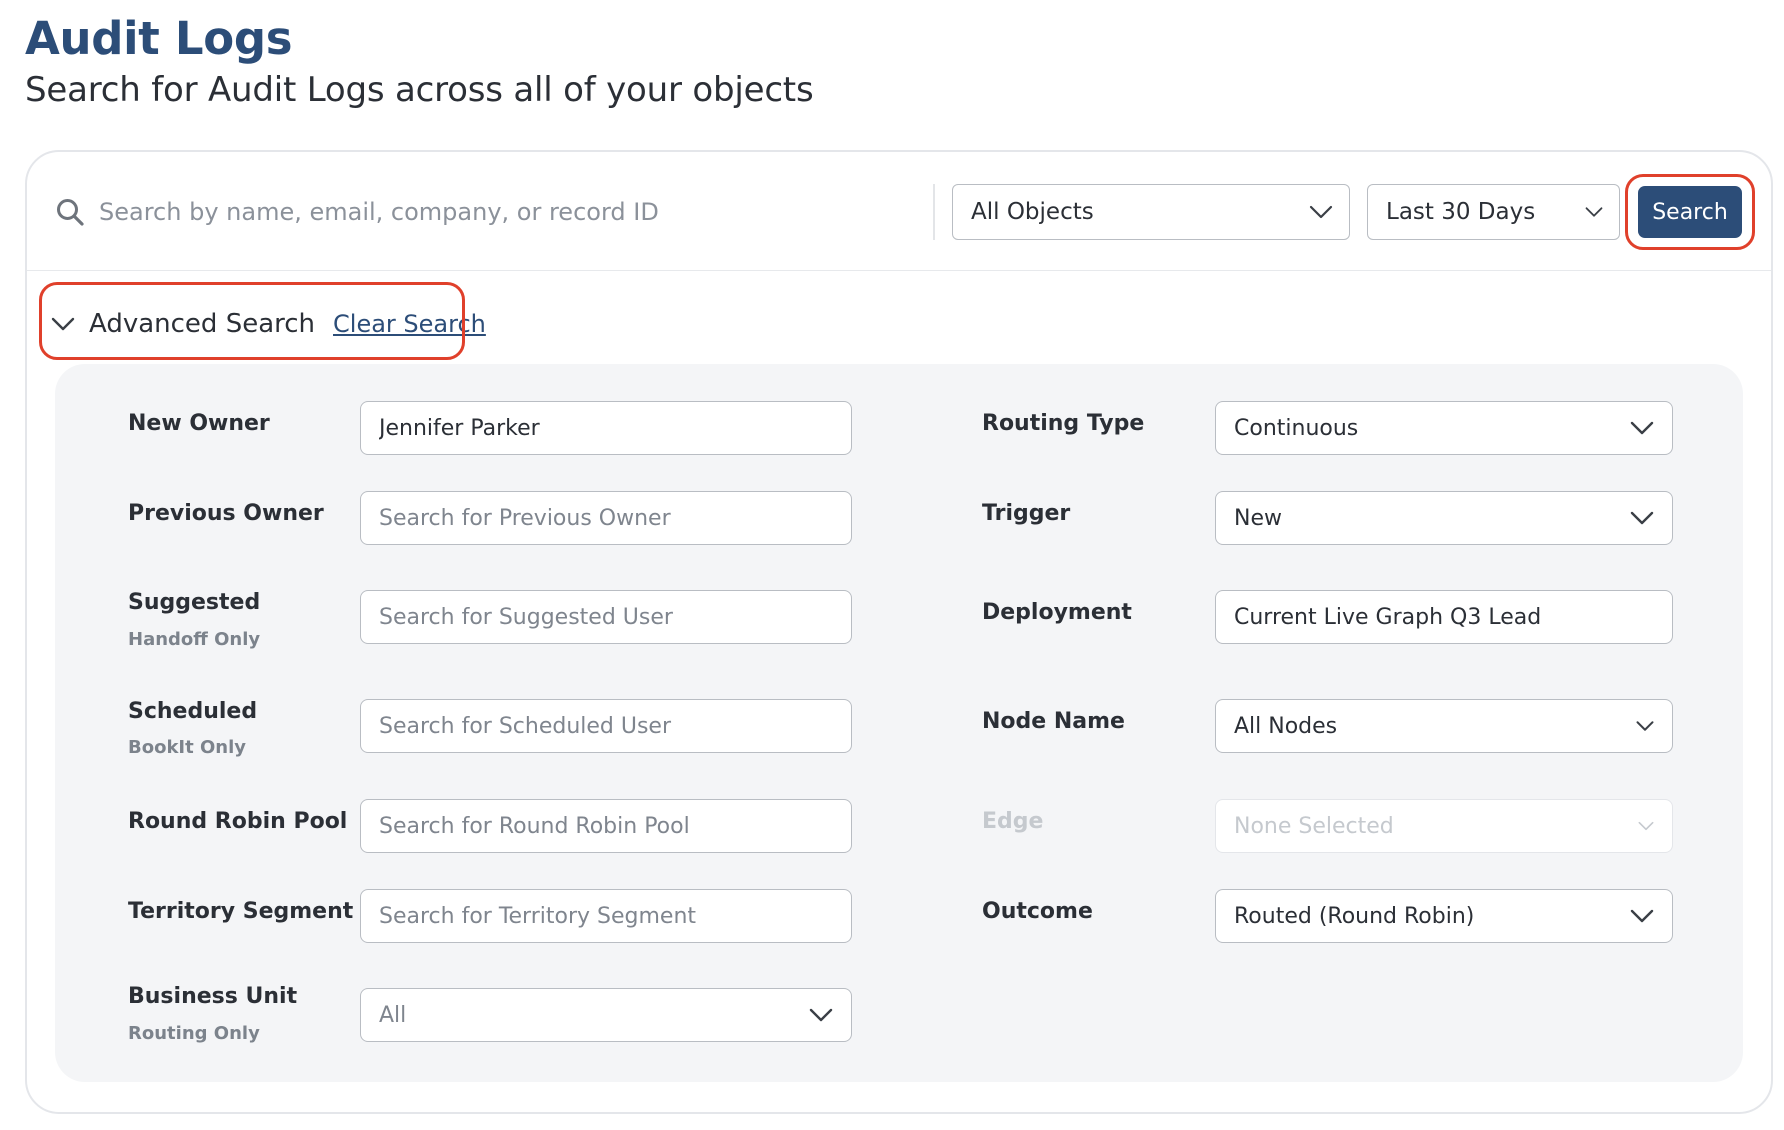  Describe the element at coordinates (1286, 726) in the screenshot. I see `node-name-select-value: All Nodes` at that location.